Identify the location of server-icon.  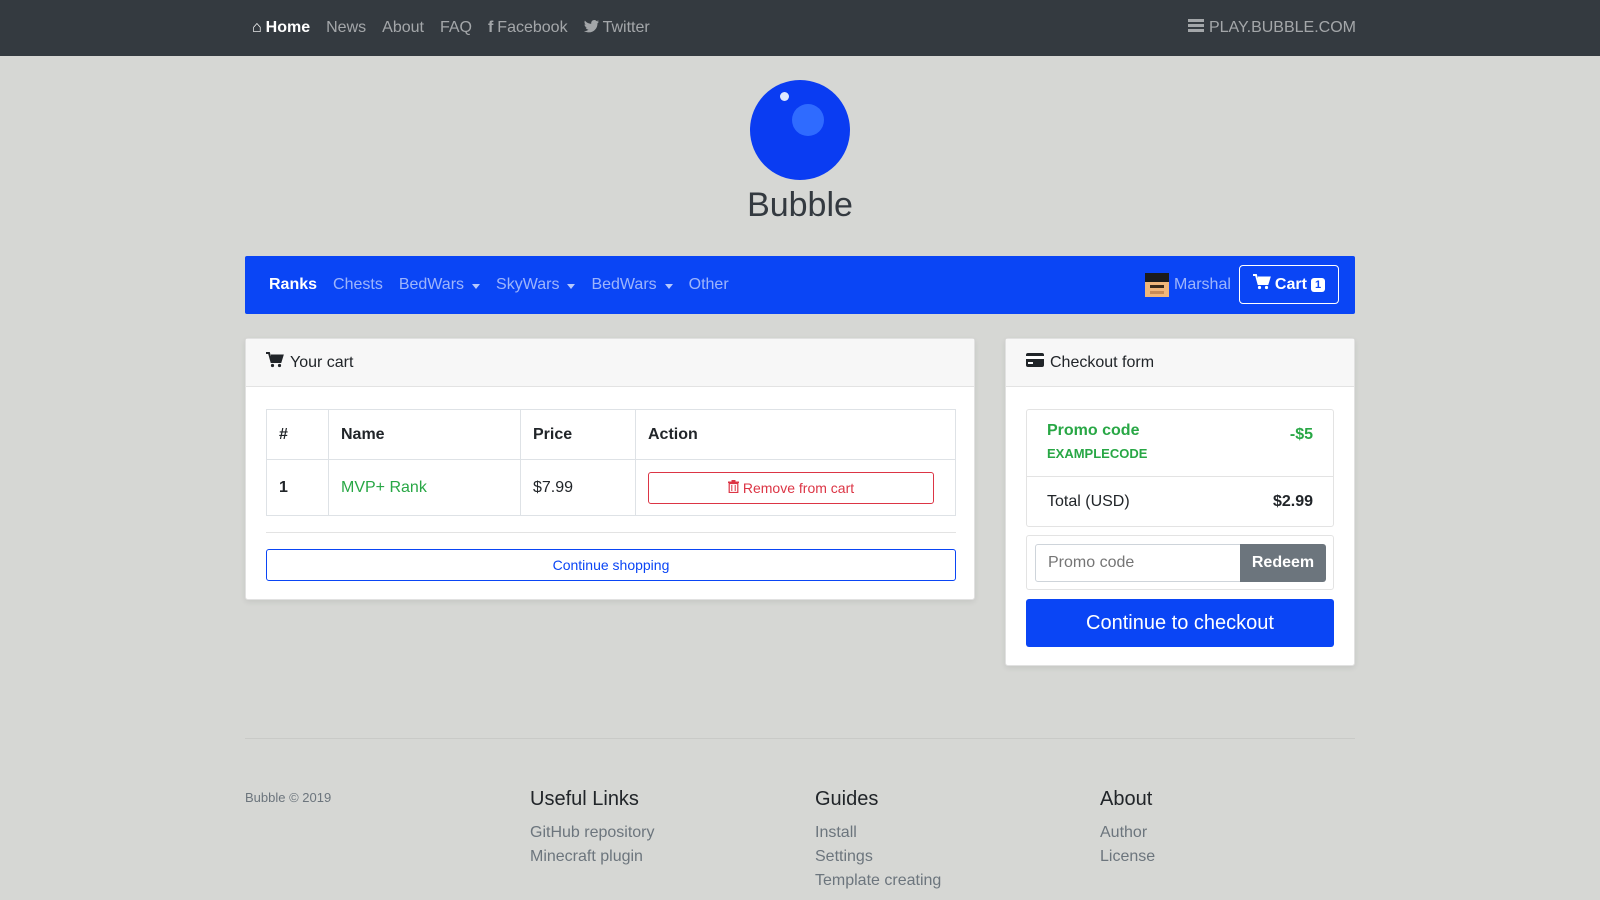
(1195, 28).